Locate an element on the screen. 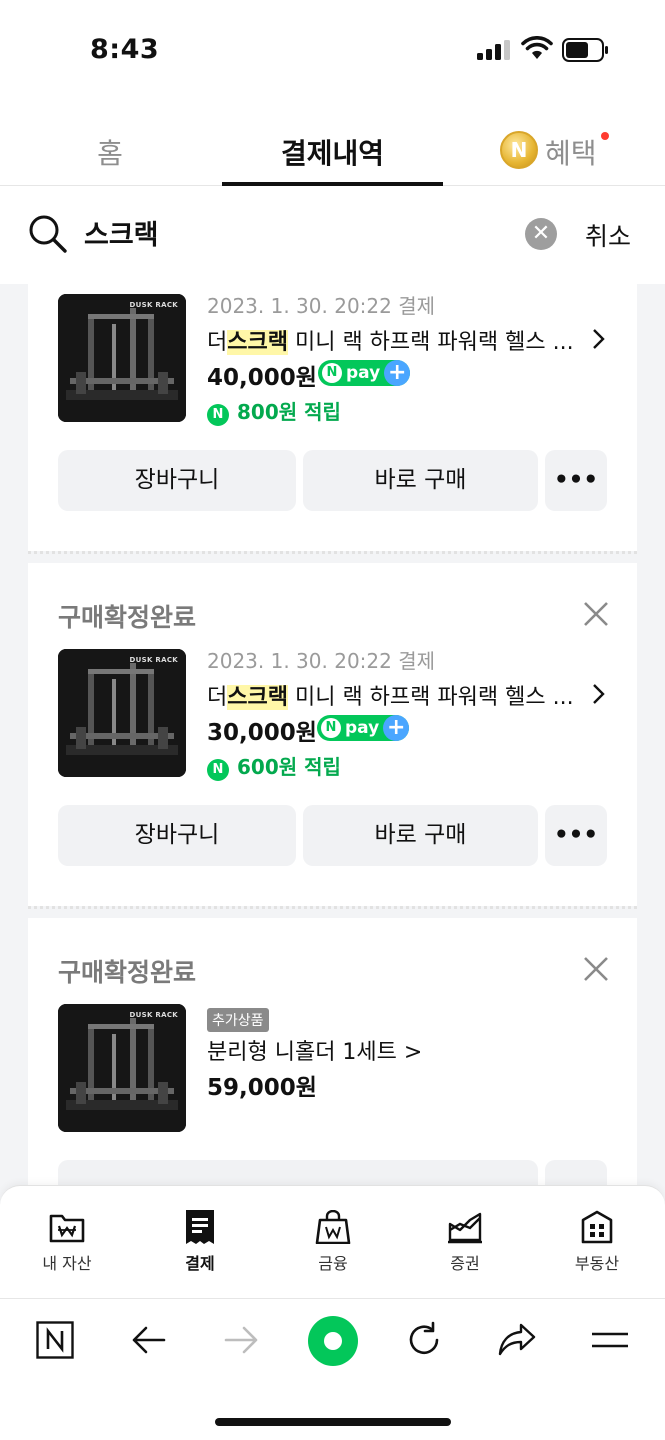 The width and height of the screenshot is (665, 1440). bottom-navigation: 내 자산 결제 금융 증권 부동산 is located at coordinates (332, 1241).